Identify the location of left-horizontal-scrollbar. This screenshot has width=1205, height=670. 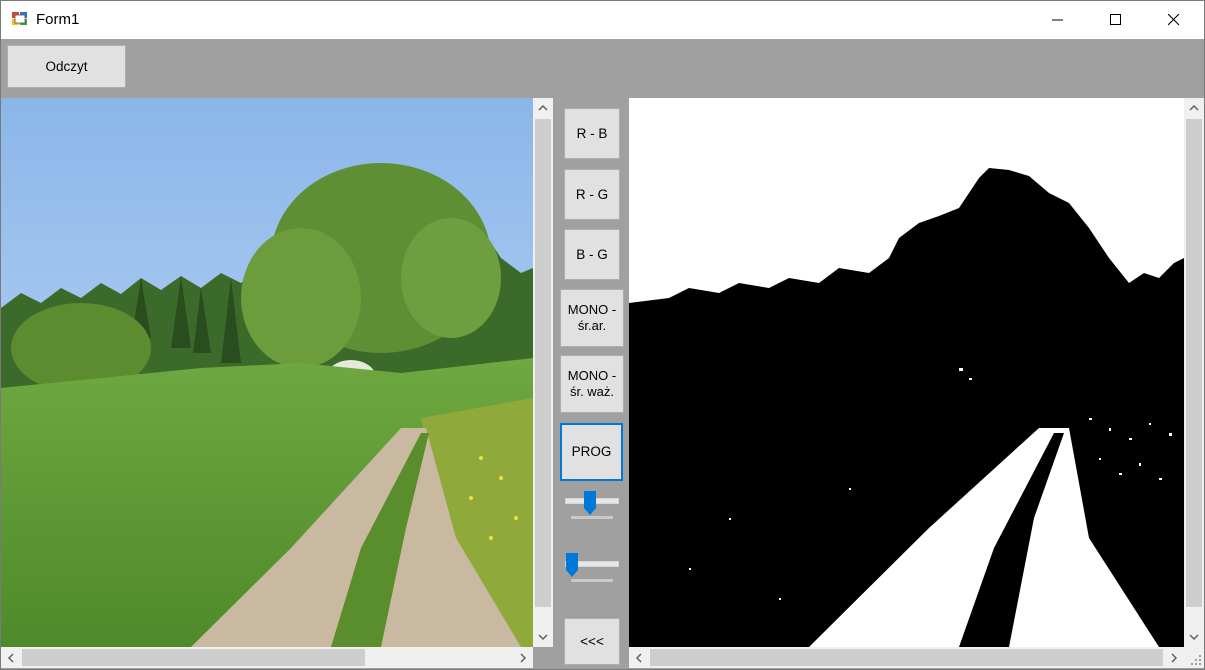
(267, 657).